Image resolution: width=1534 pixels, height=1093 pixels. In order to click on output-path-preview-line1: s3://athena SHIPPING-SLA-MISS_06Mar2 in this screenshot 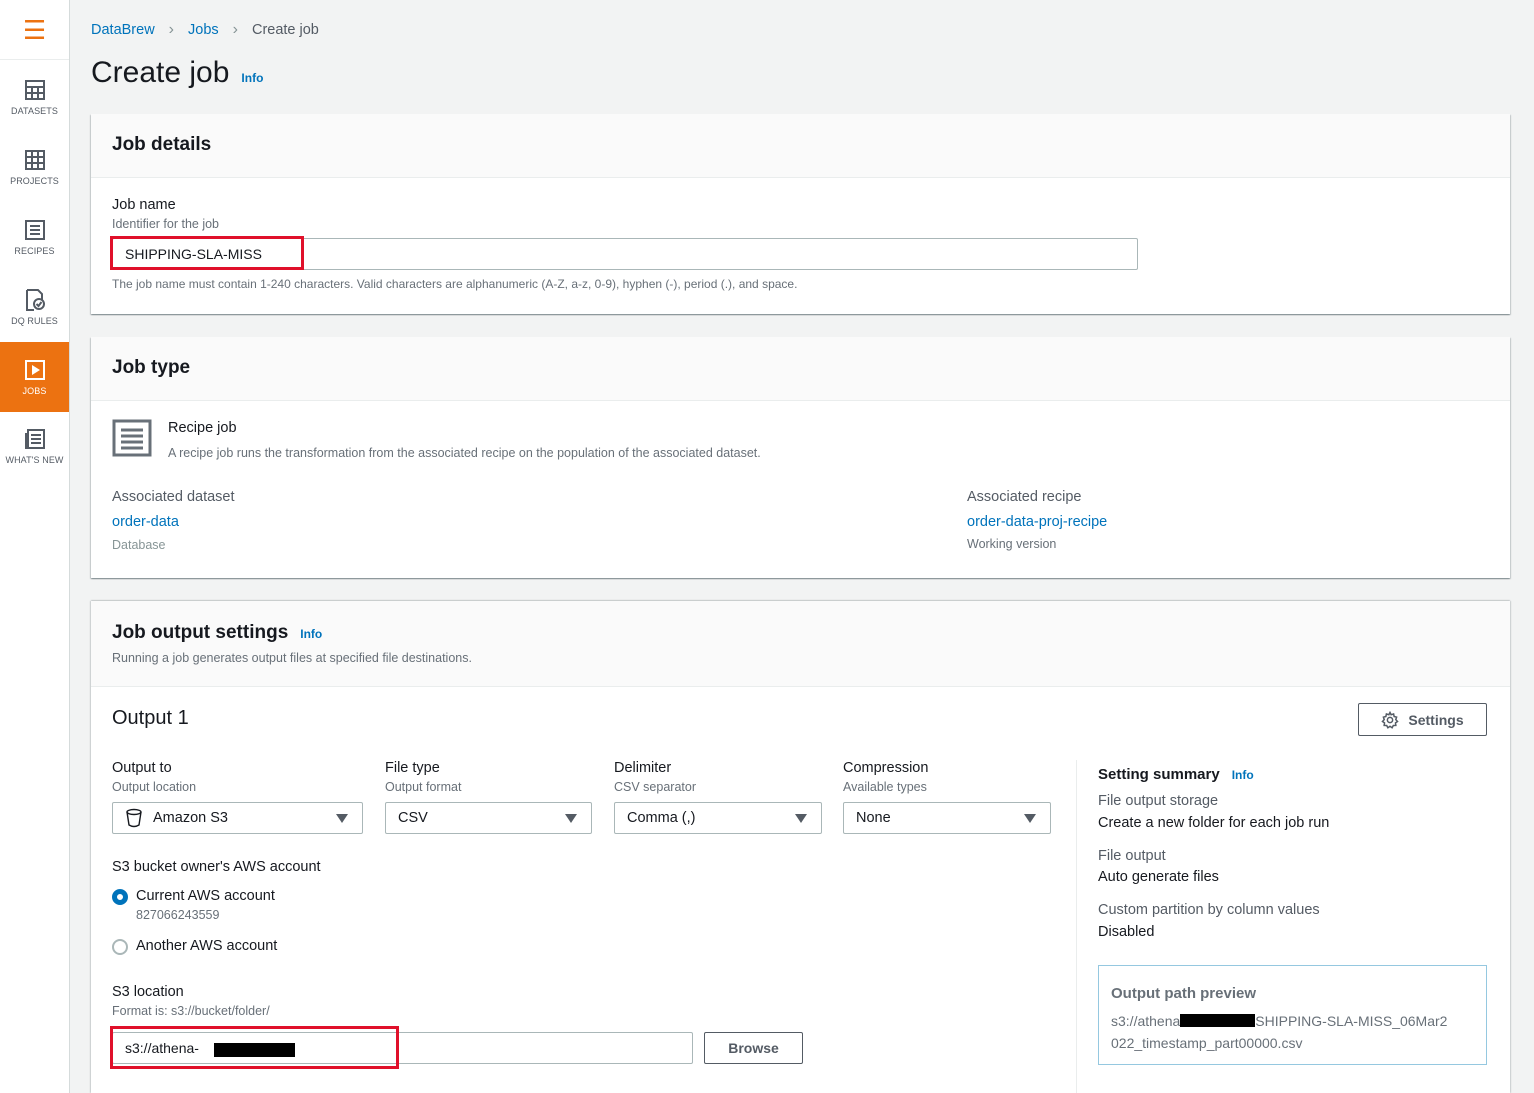, I will do `click(1279, 1021)`.